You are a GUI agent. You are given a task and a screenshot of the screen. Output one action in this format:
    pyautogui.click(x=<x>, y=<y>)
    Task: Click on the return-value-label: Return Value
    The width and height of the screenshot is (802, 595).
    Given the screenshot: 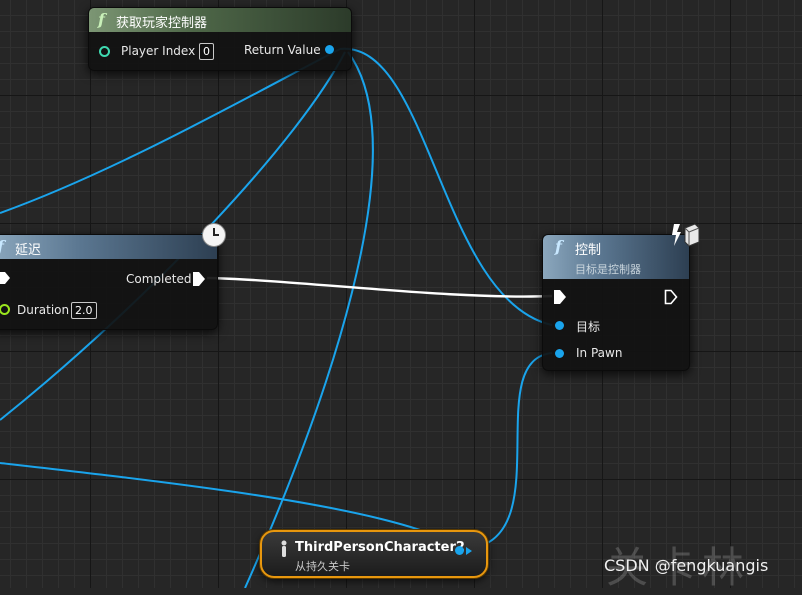 What is the action you would take?
    pyautogui.click(x=282, y=50)
    